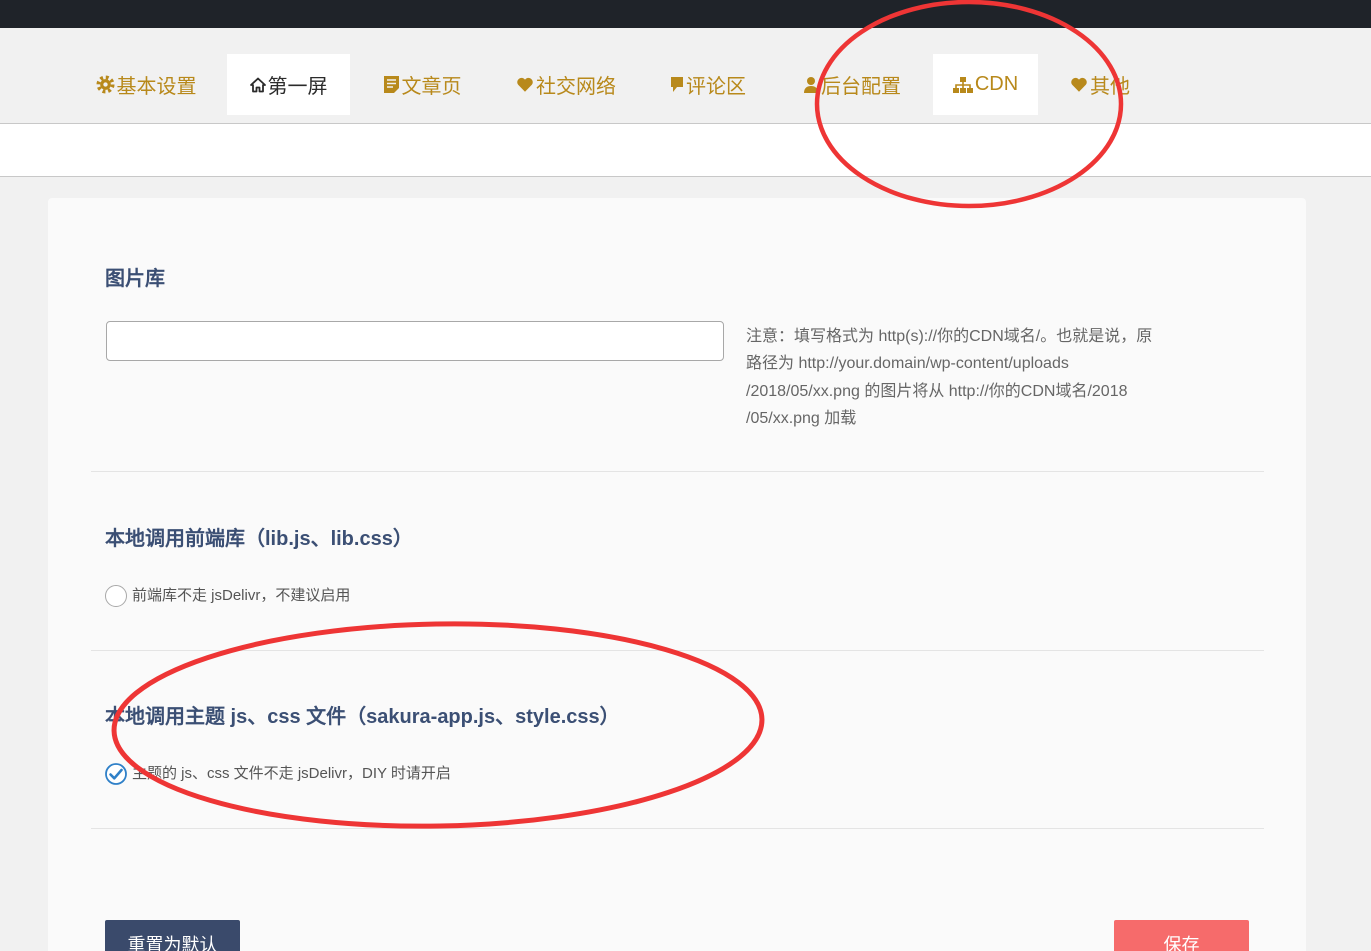 This screenshot has width=1371, height=951. Describe the element at coordinates (156, 87) in the screenshot. I see `tab-label: 基本设置` at that location.